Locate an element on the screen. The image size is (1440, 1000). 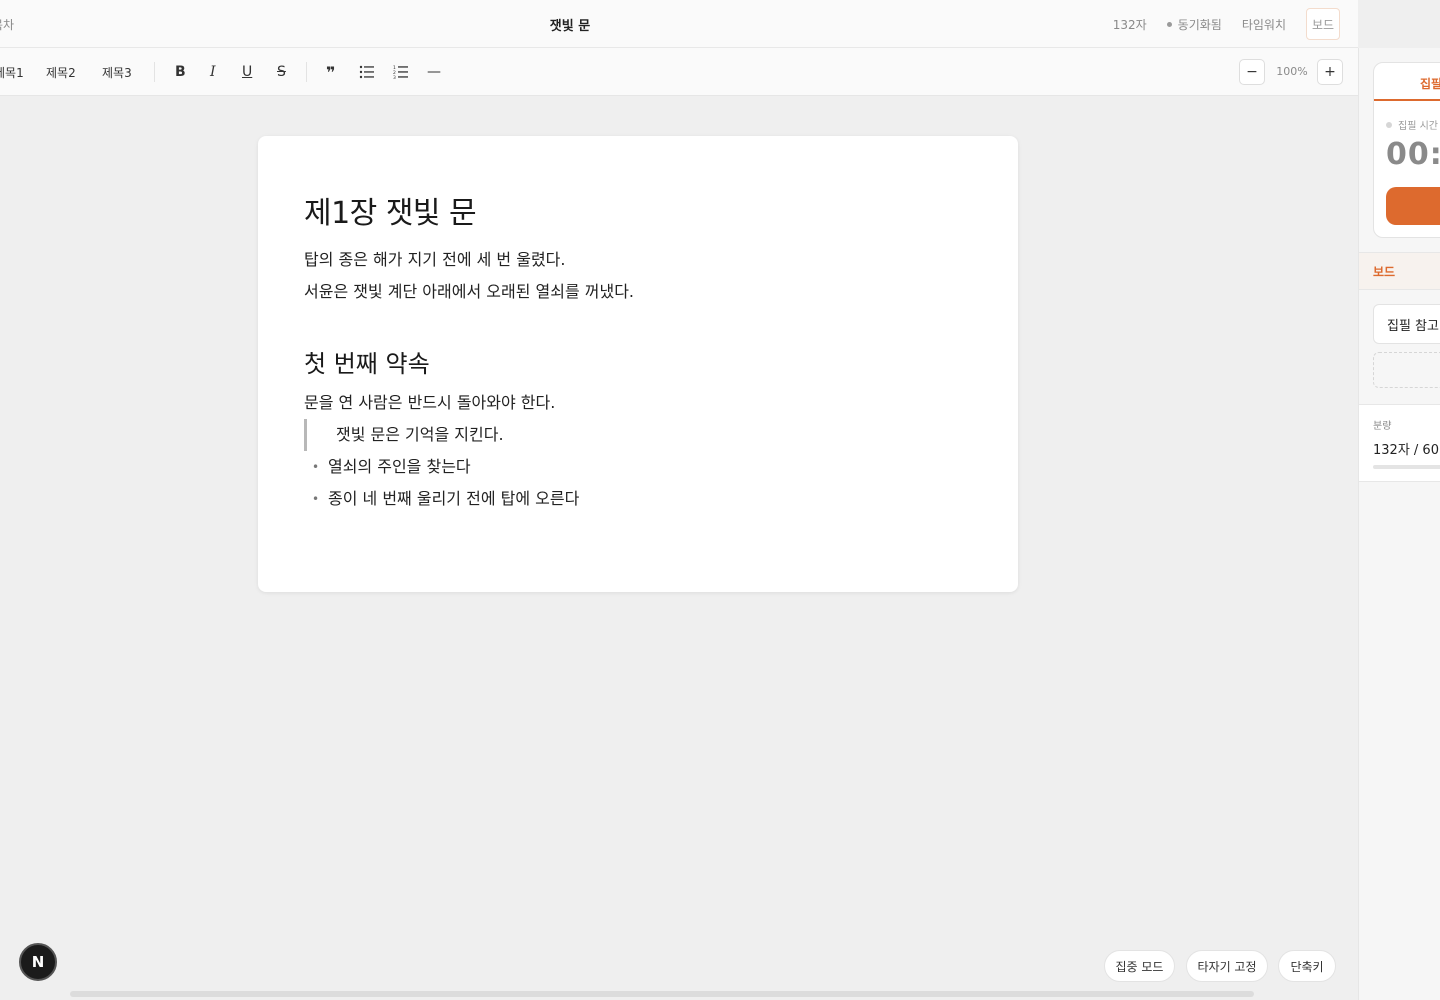
shortcuts-button: 단축키 is located at coordinates (1307, 966).